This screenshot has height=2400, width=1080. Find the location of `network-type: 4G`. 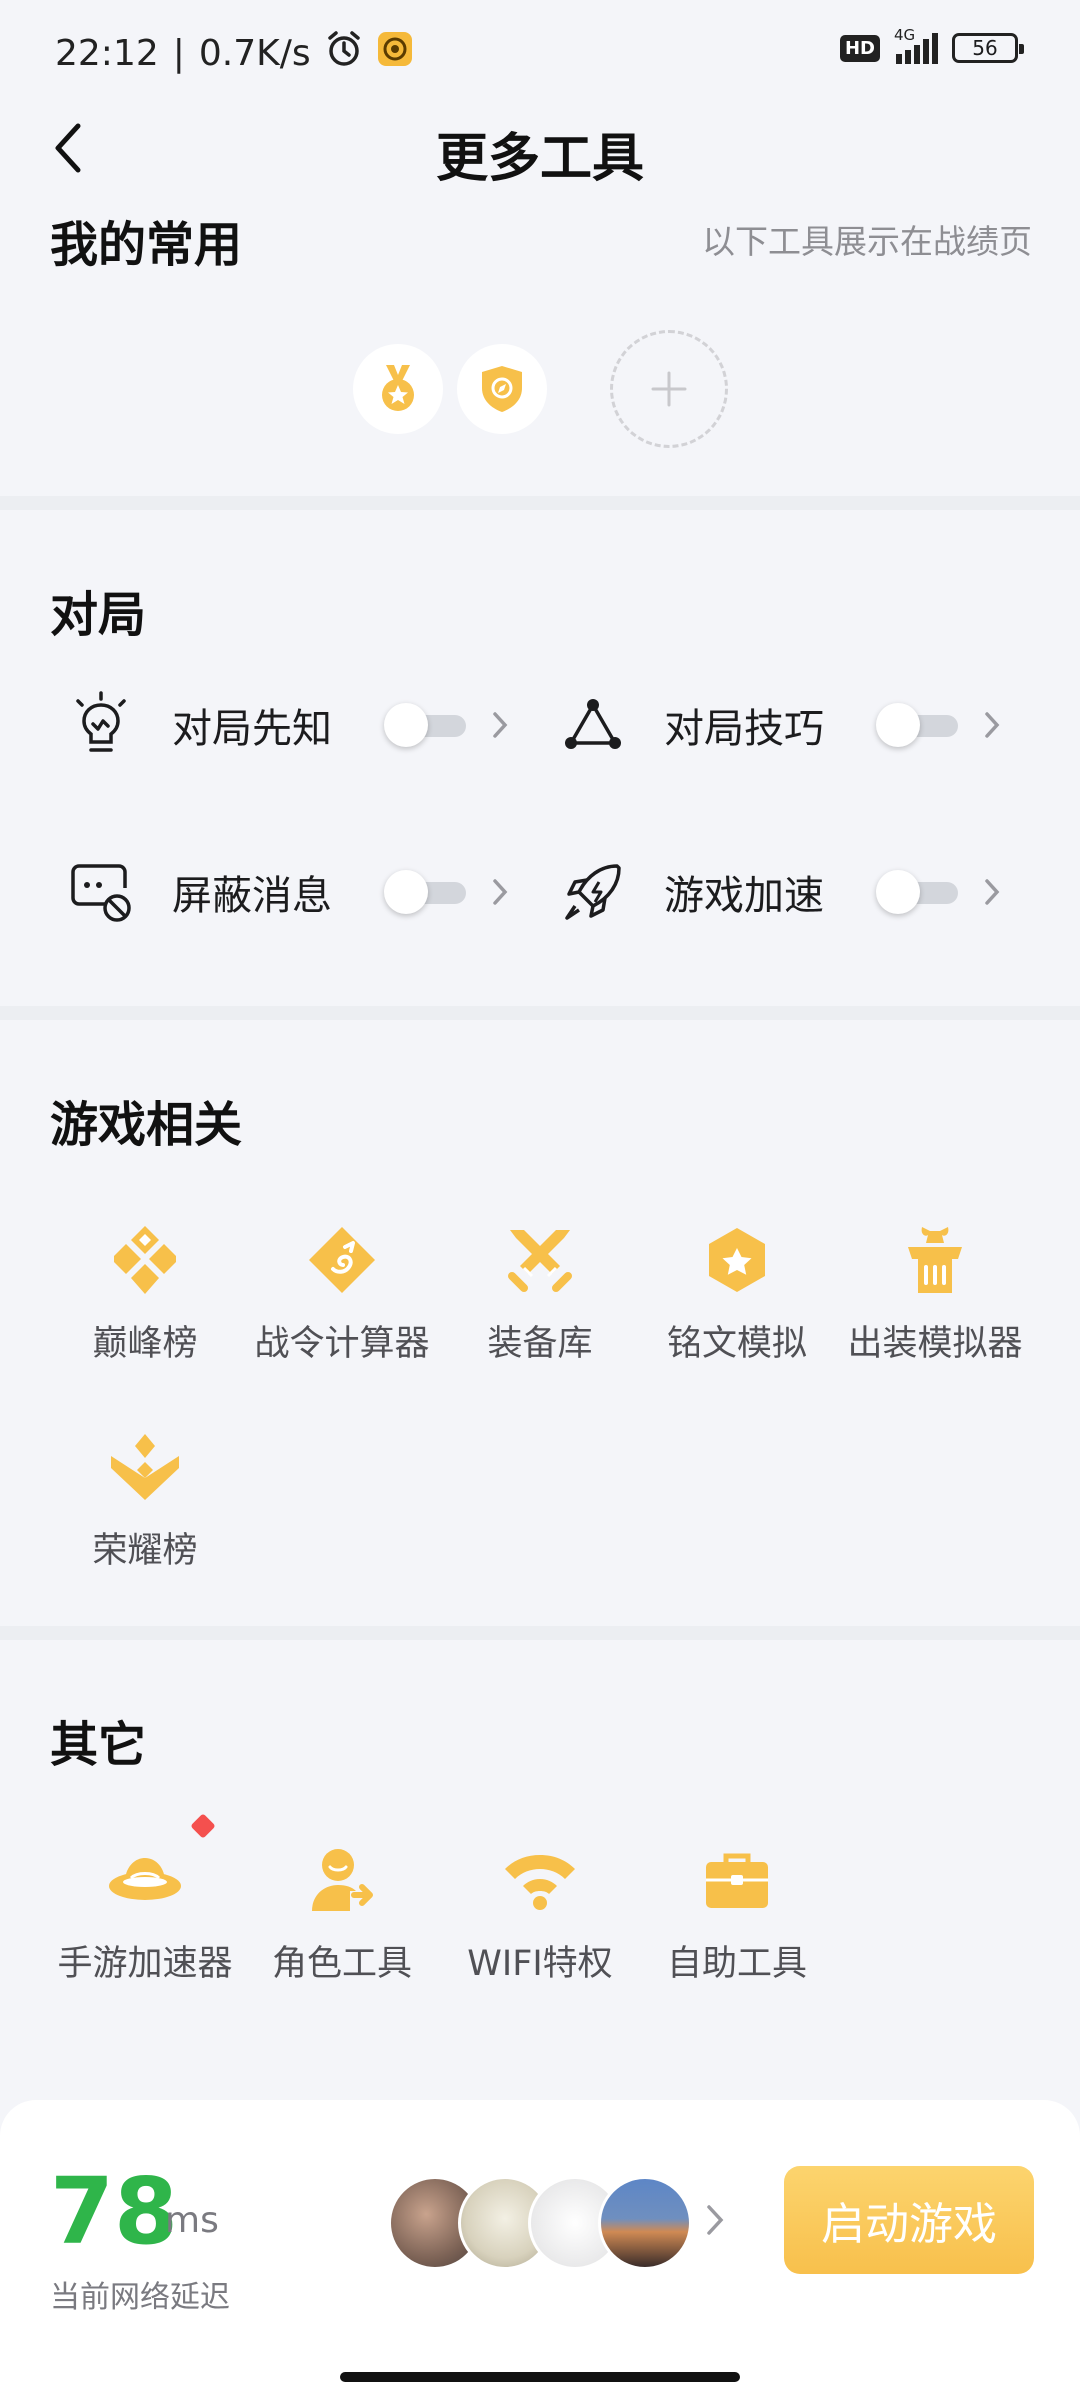

network-type: 4G is located at coordinates (905, 35).